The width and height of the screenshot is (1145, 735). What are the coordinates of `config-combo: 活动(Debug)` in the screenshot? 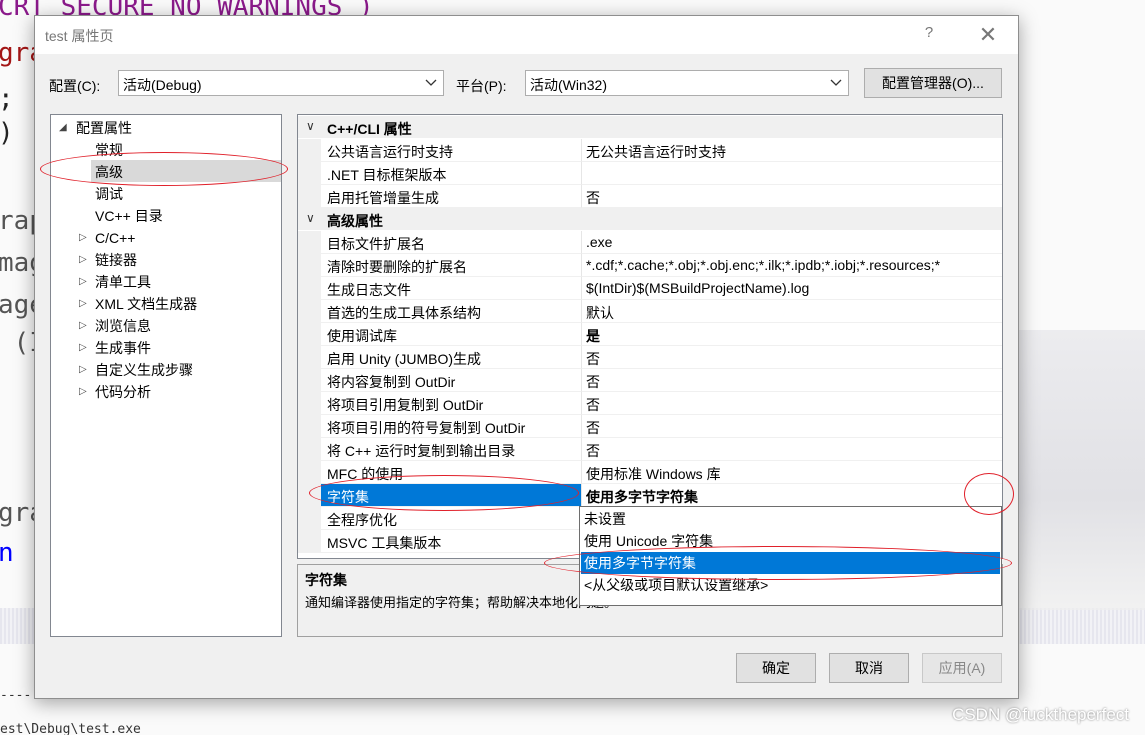 It's located at (281, 83).